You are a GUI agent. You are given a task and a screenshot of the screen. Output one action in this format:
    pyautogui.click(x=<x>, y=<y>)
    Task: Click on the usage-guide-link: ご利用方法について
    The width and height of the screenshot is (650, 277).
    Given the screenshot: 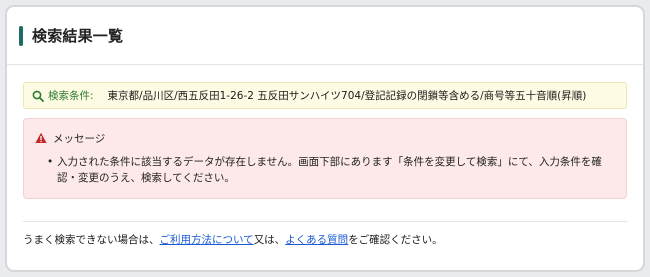 What is the action you would take?
    pyautogui.click(x=207, y=240)
    